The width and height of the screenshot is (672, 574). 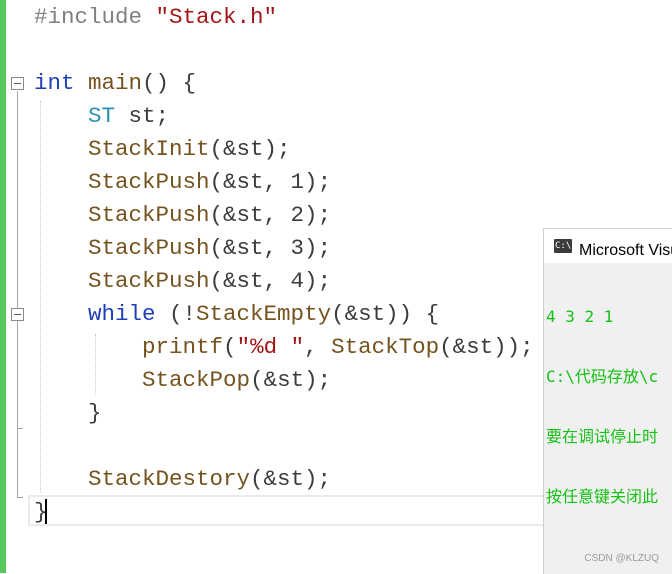 I want to click on code-token: (&st)) {, so click(x=385, y=314).